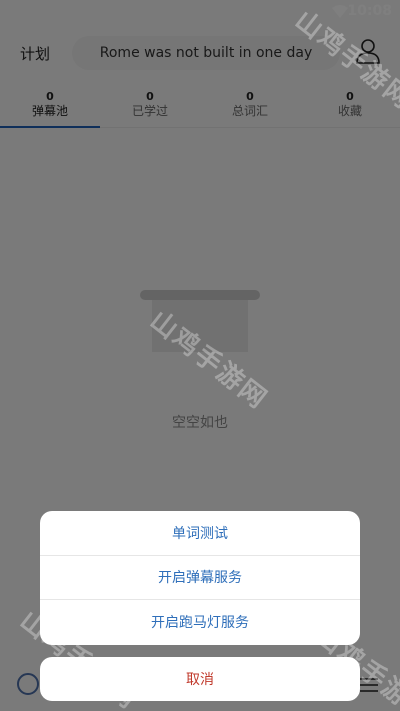  What do you see at coordinates (200, 679) in the screenshot?
I see `cancel-button: 取消` at bounding box center [200, 679].